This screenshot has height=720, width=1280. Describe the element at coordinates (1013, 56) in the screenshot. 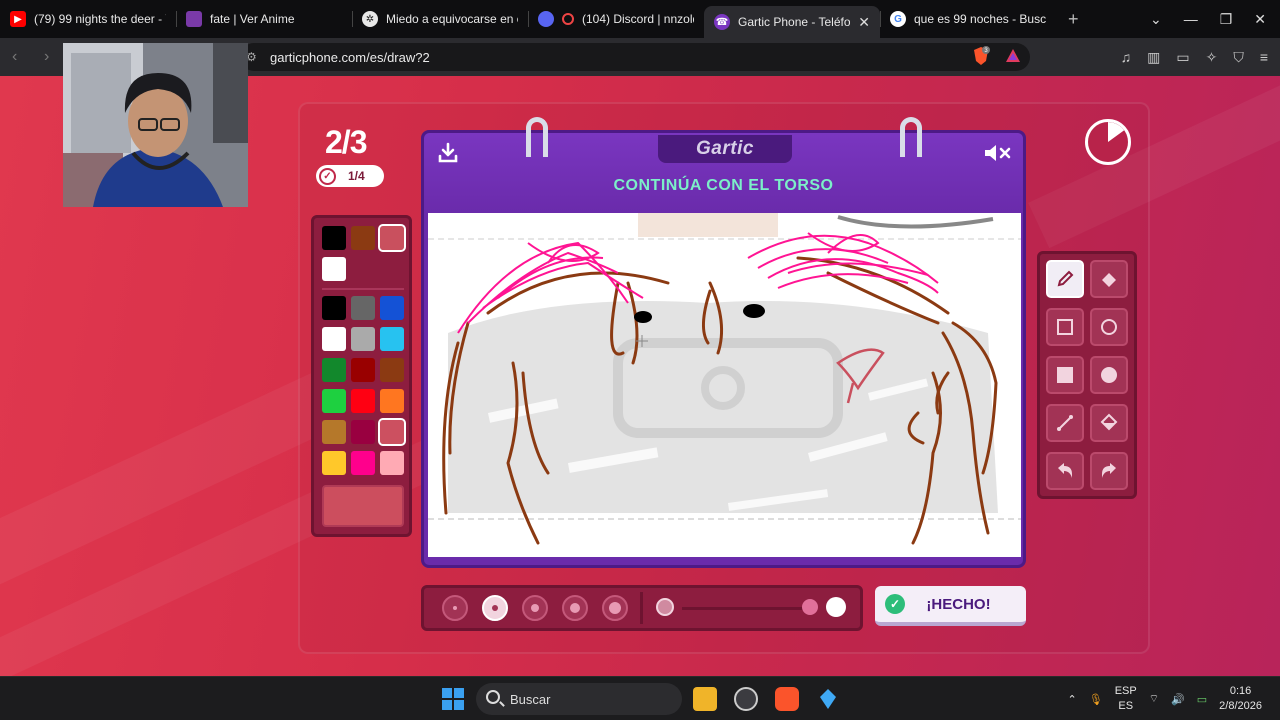

I see `brave-rewards-icon` at that location.